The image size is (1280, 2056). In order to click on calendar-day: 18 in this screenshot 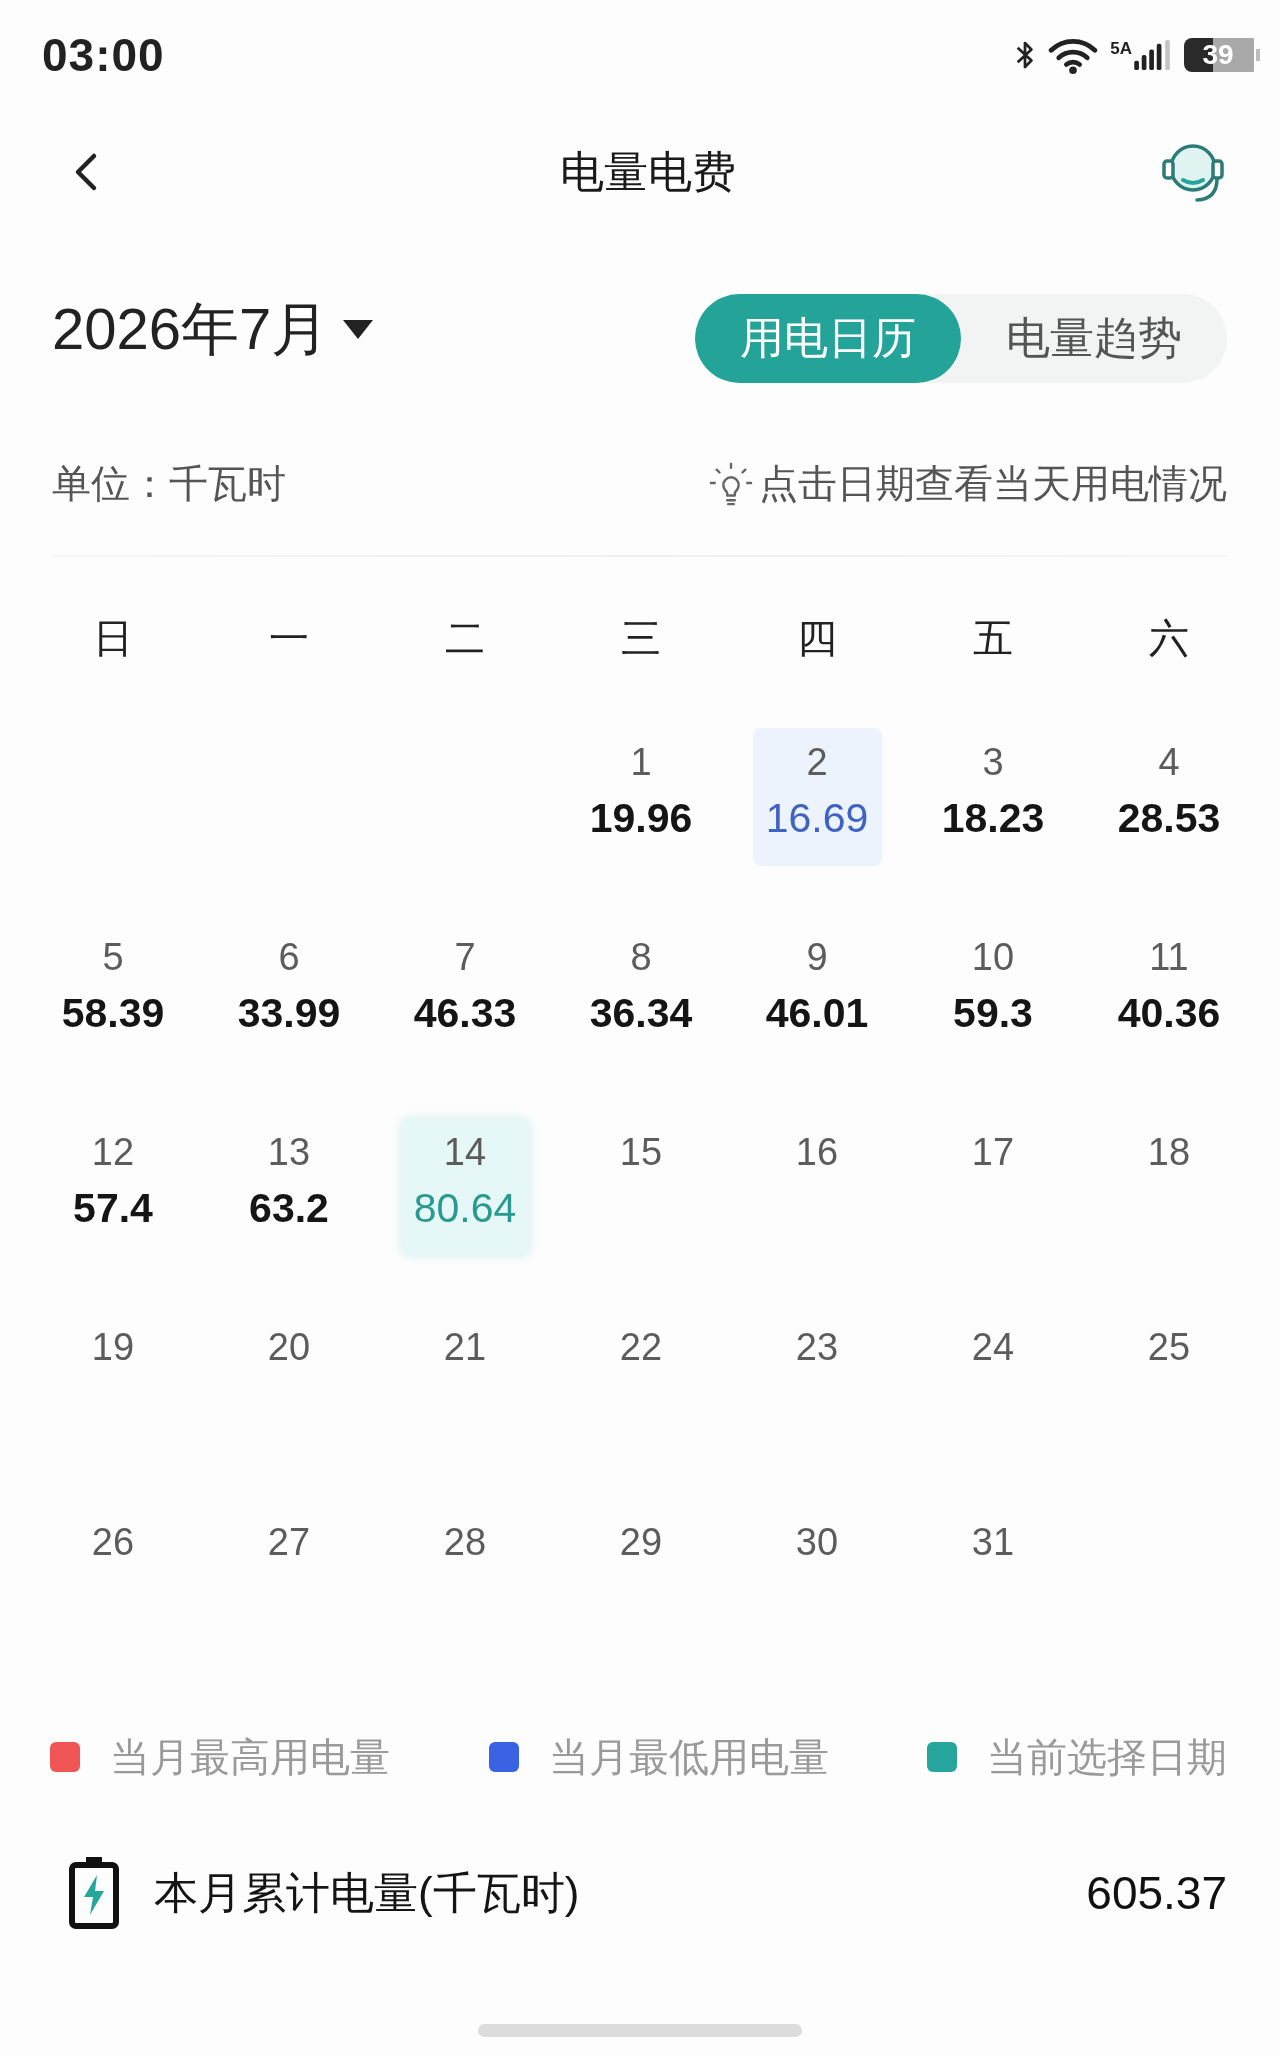, I will do `click(1169, 1187)`.